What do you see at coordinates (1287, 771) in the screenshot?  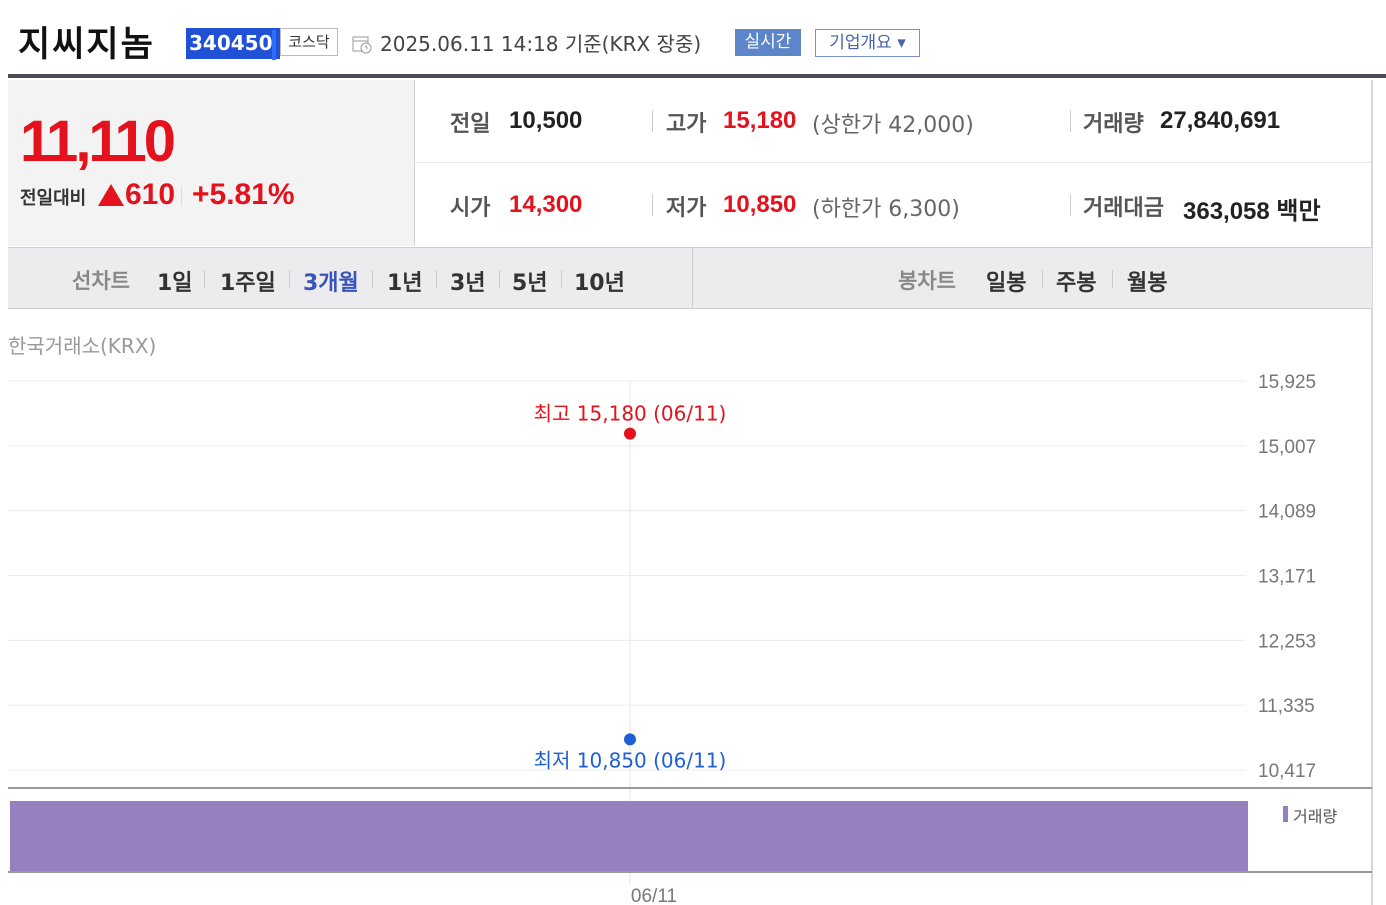 I see `y-tick-label: 10,417` at bounding box center [1287, 771].